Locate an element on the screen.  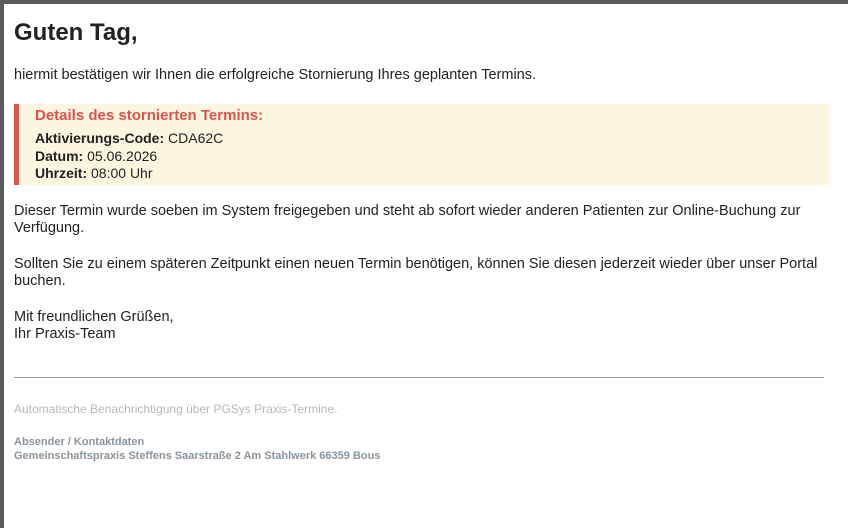
footer-divider is located at coordinates (419, 377).